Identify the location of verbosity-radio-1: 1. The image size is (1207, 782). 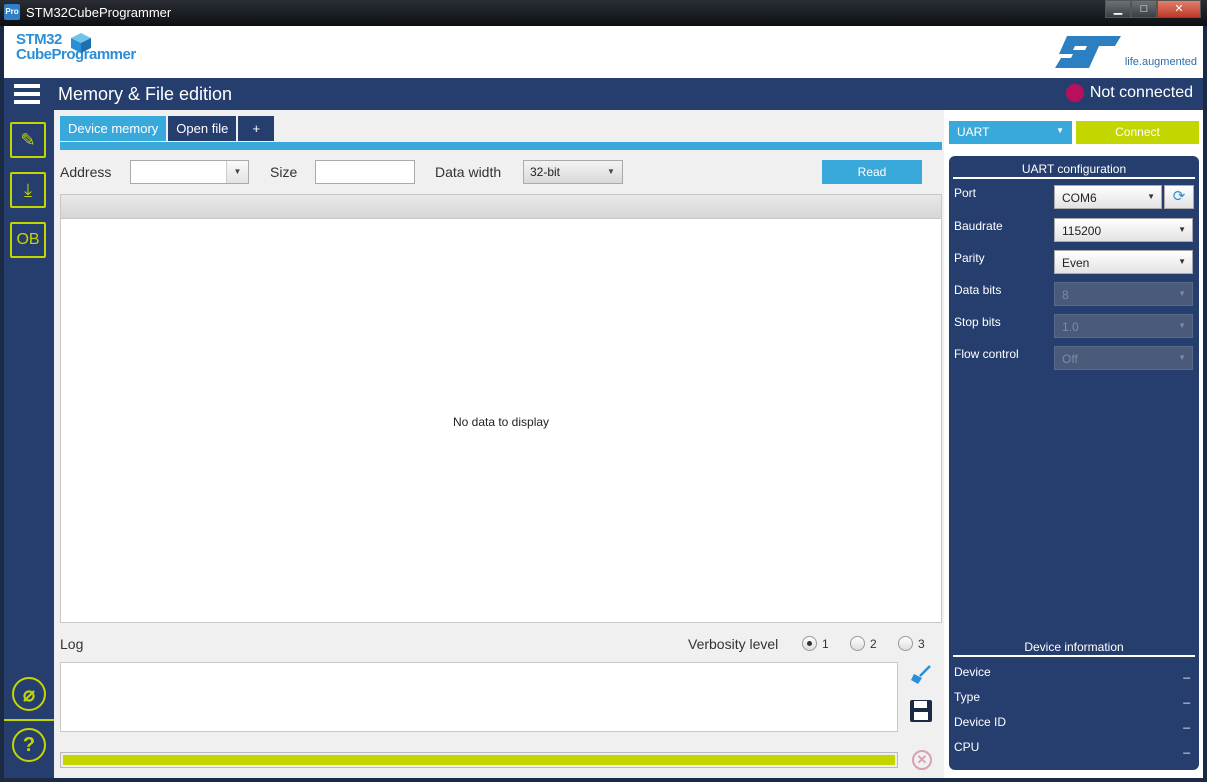
(815, 643).